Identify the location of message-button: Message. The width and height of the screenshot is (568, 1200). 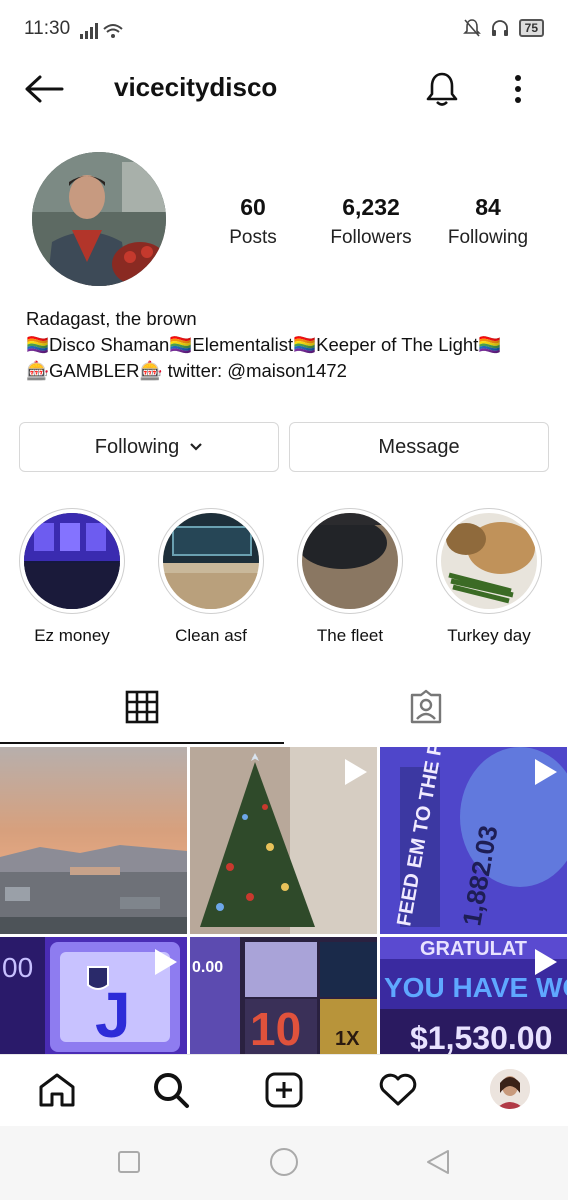
(419, 447).